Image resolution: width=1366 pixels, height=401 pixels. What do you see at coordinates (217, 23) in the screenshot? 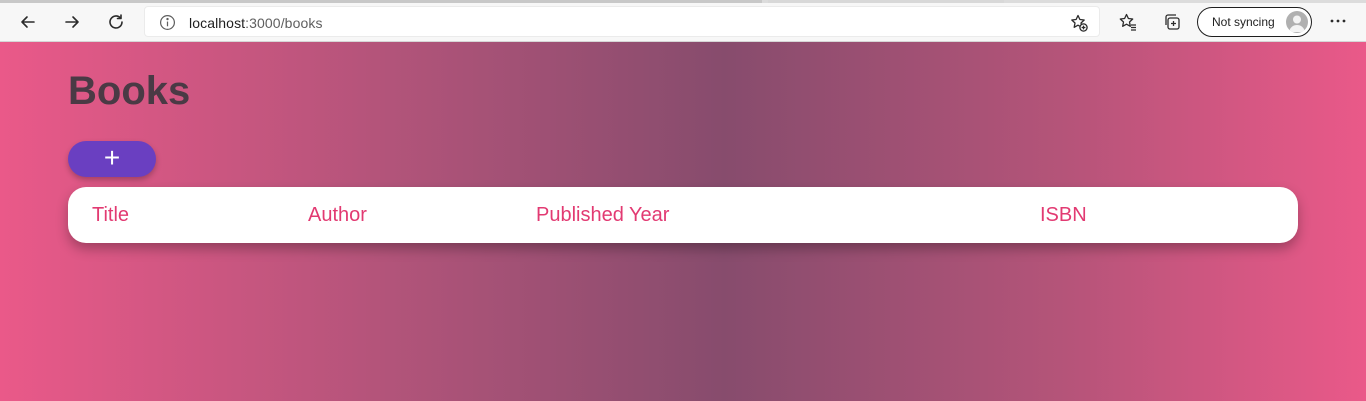
I see `url-host: localhost` at bounding box center [217, 23].